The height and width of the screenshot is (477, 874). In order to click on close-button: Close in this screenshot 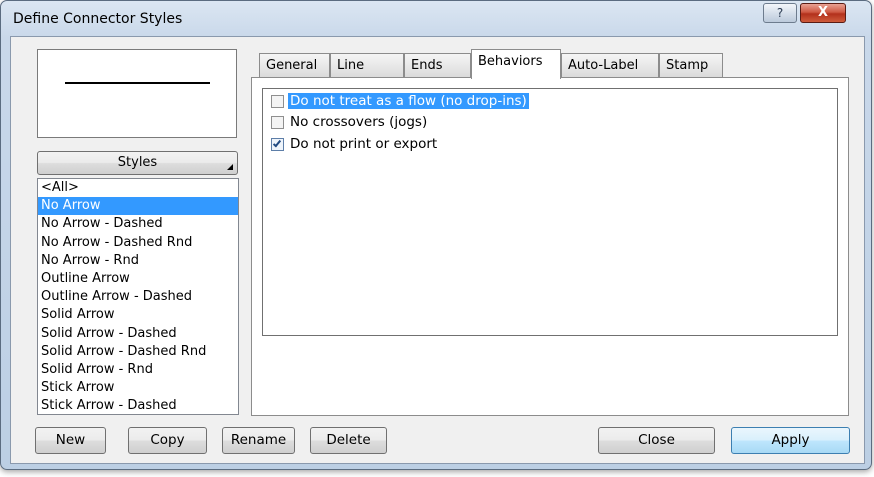, I will do `click(656, 440)`.